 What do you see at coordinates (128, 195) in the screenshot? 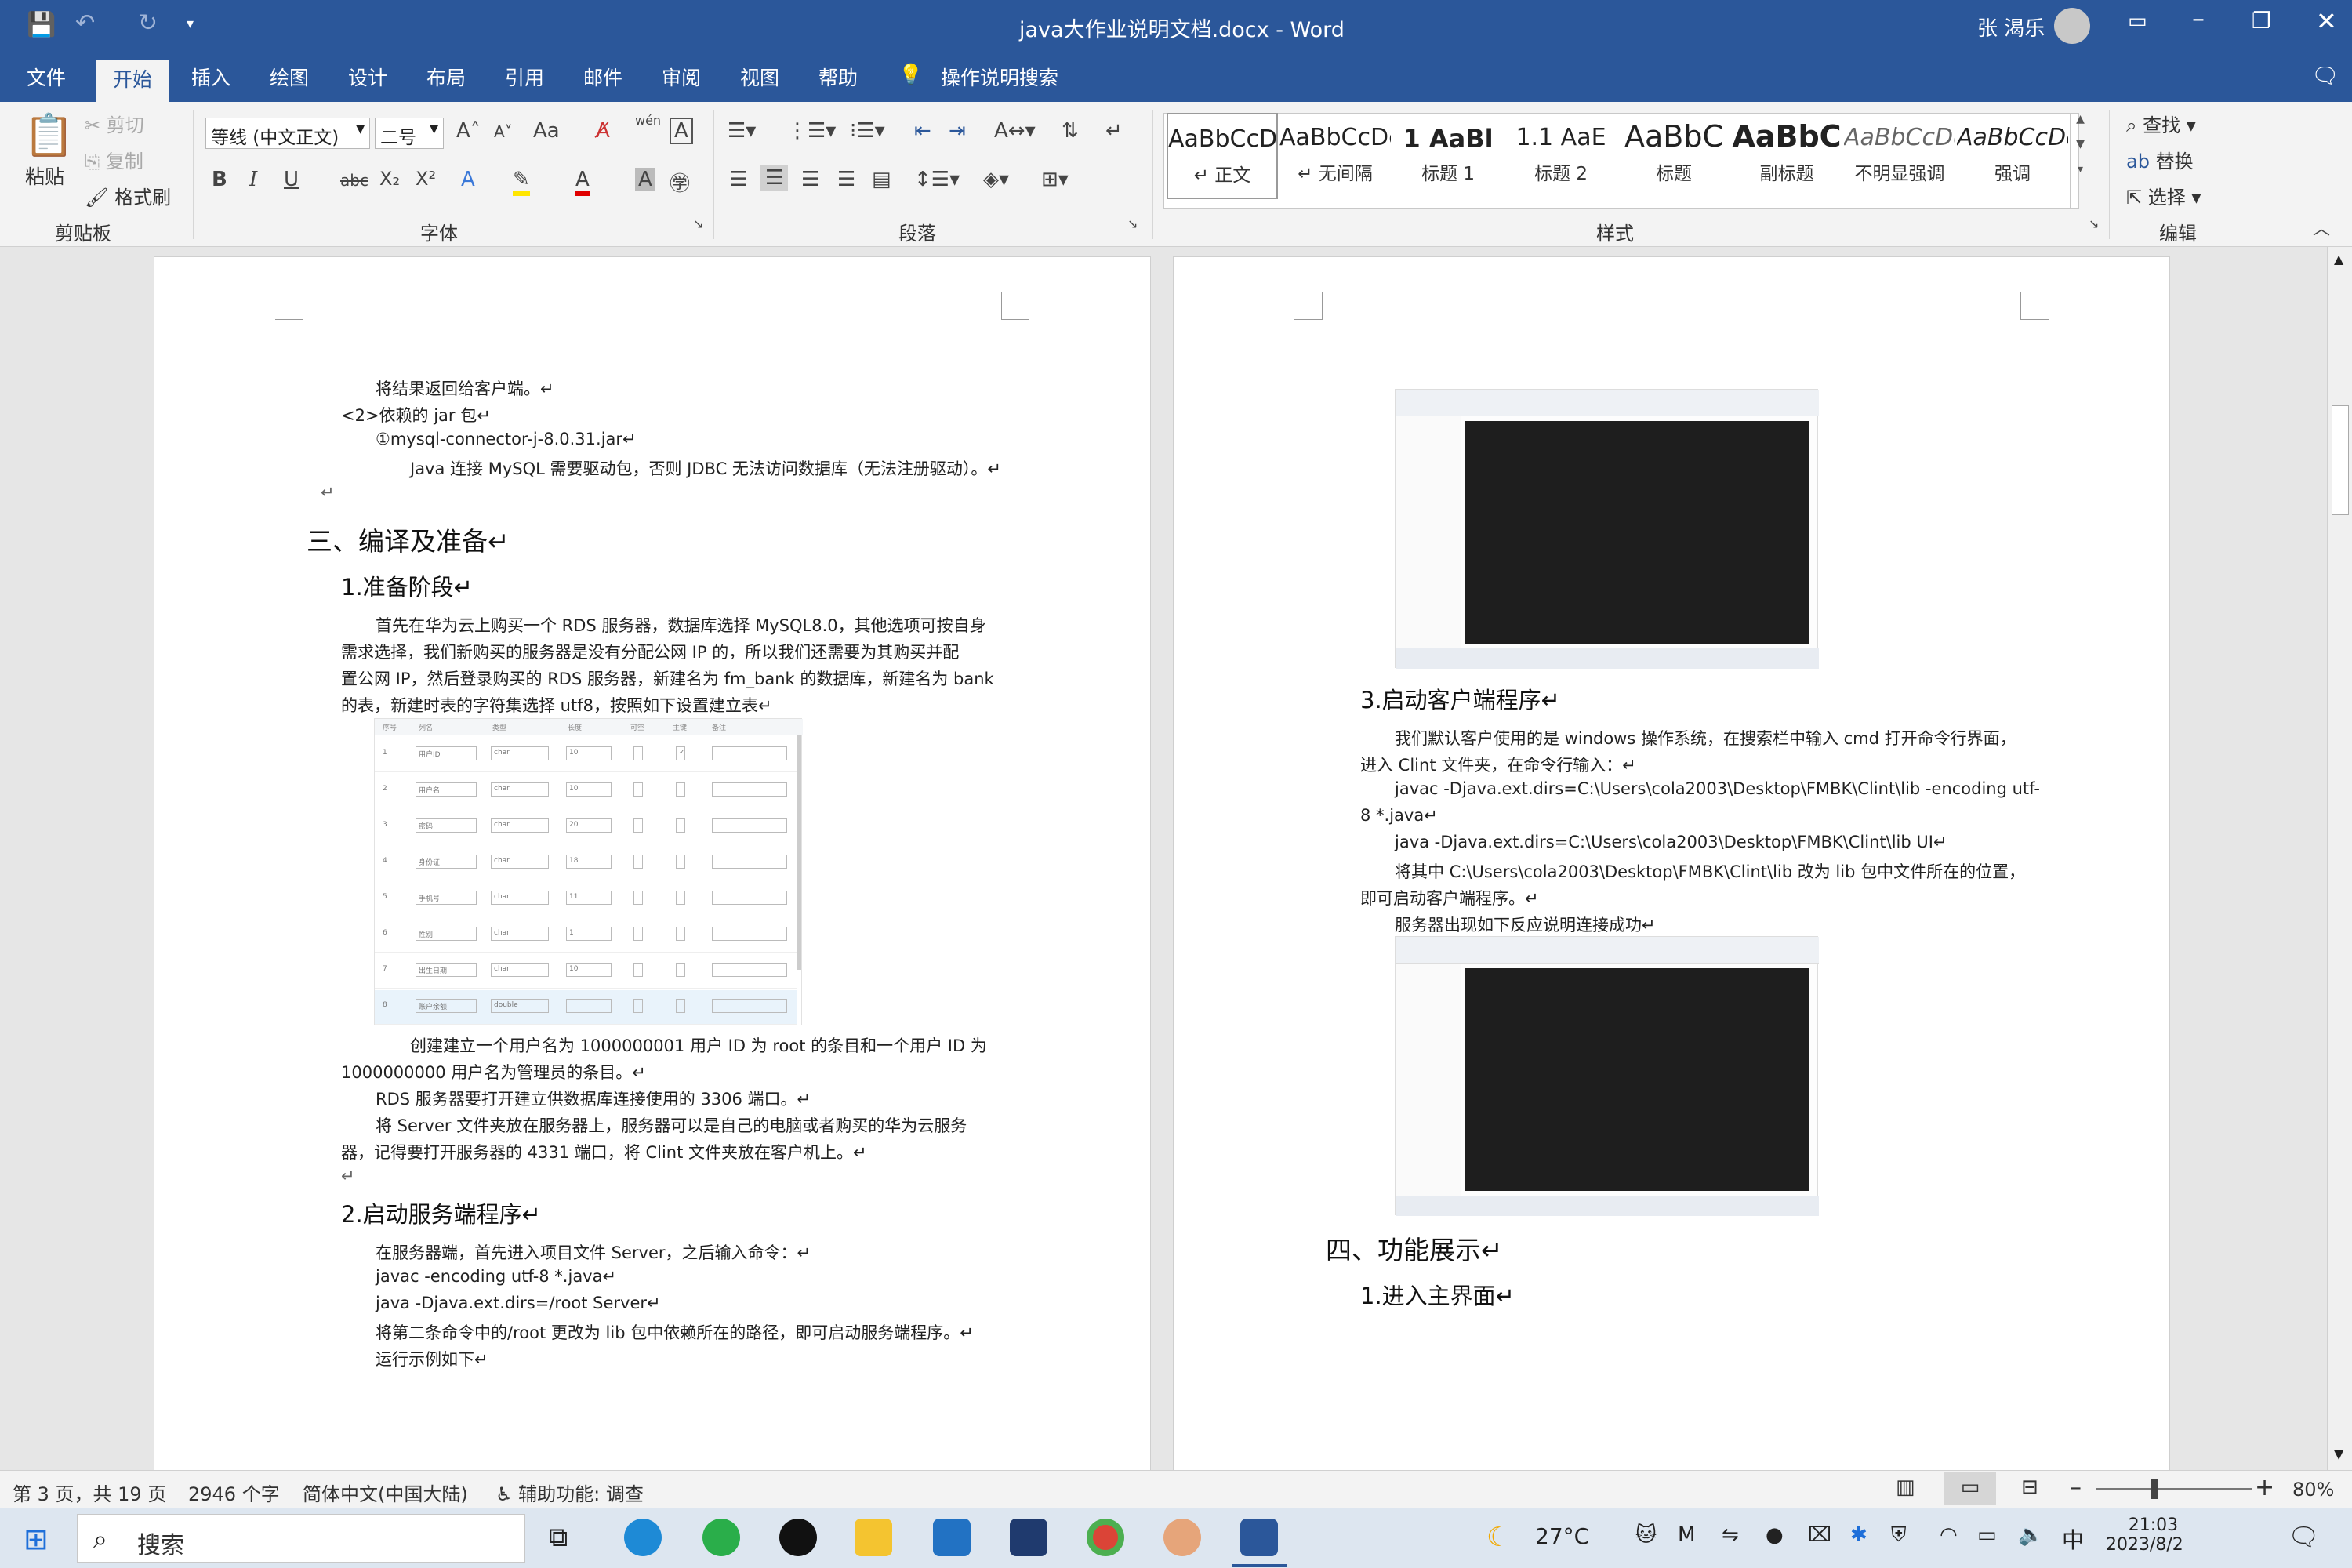
I see `format-painter-button: 🖌 格式刷` at bounding box center [128, 195].